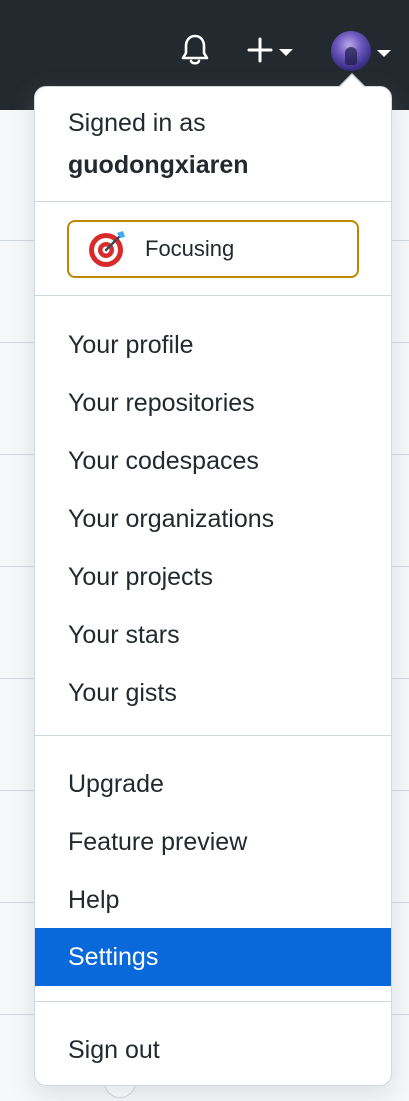  Describe the element at coordinates (107, 249) in the screenshot. I see `direct-hit-target-icon` at that location.